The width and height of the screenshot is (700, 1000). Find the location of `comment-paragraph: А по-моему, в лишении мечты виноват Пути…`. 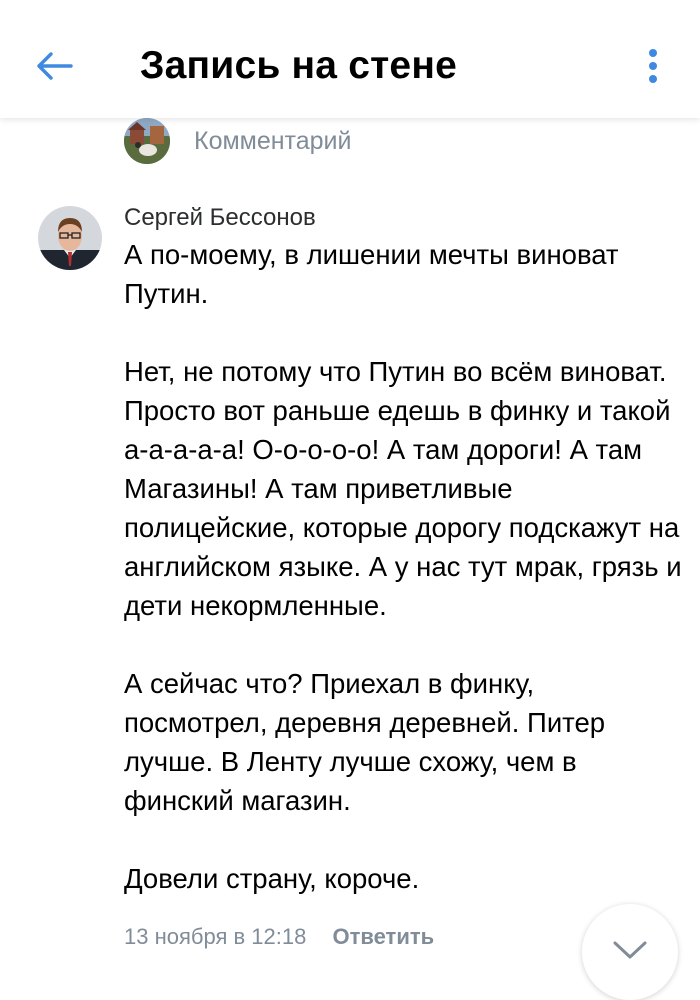

comment-paragraph: А по-моему, в лишении мечты виноват Пути… is located at coordinates (371, 274).